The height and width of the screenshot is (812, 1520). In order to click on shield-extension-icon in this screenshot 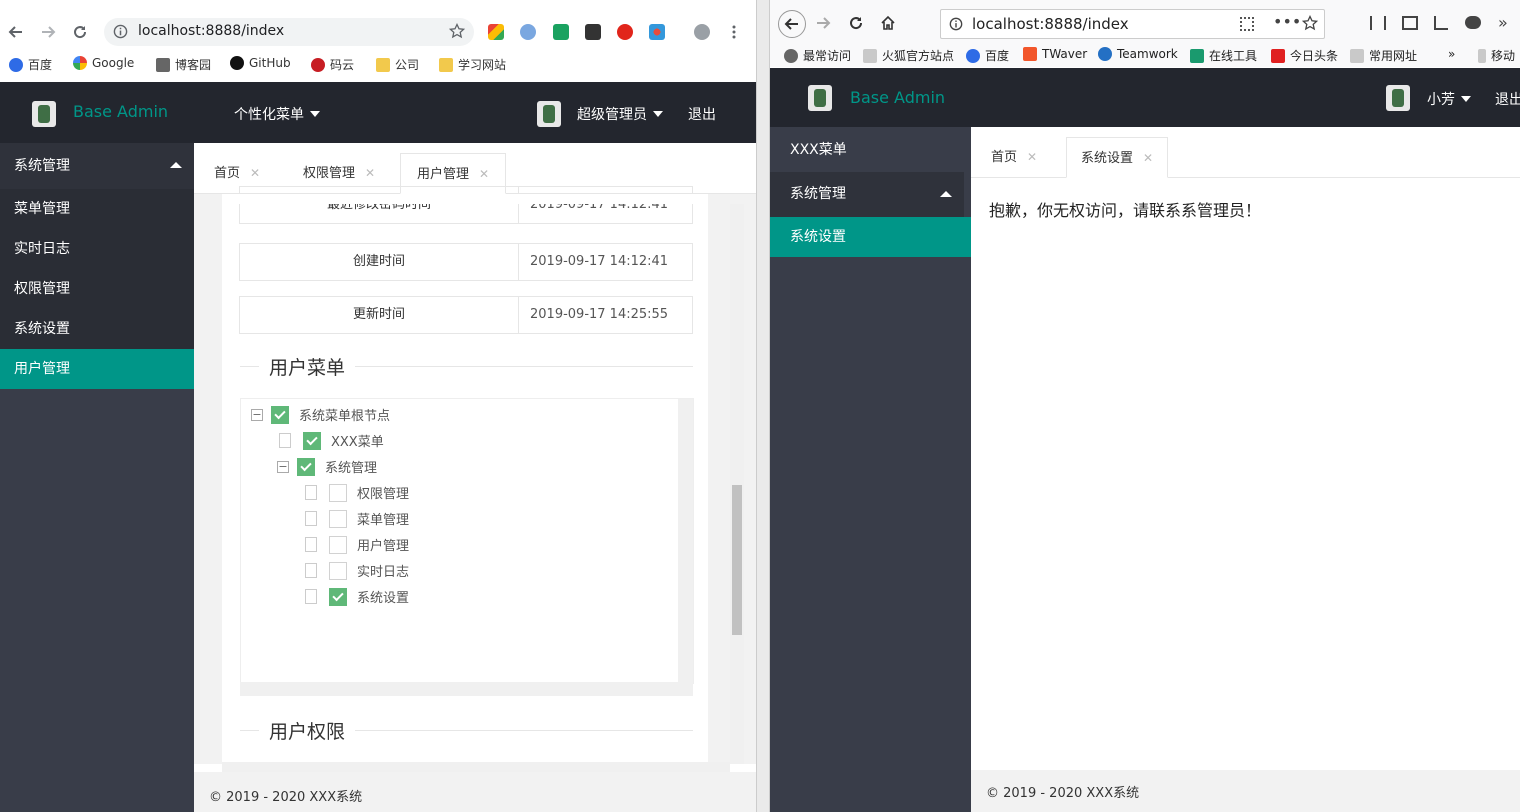, I will do `click(561, 32)`.